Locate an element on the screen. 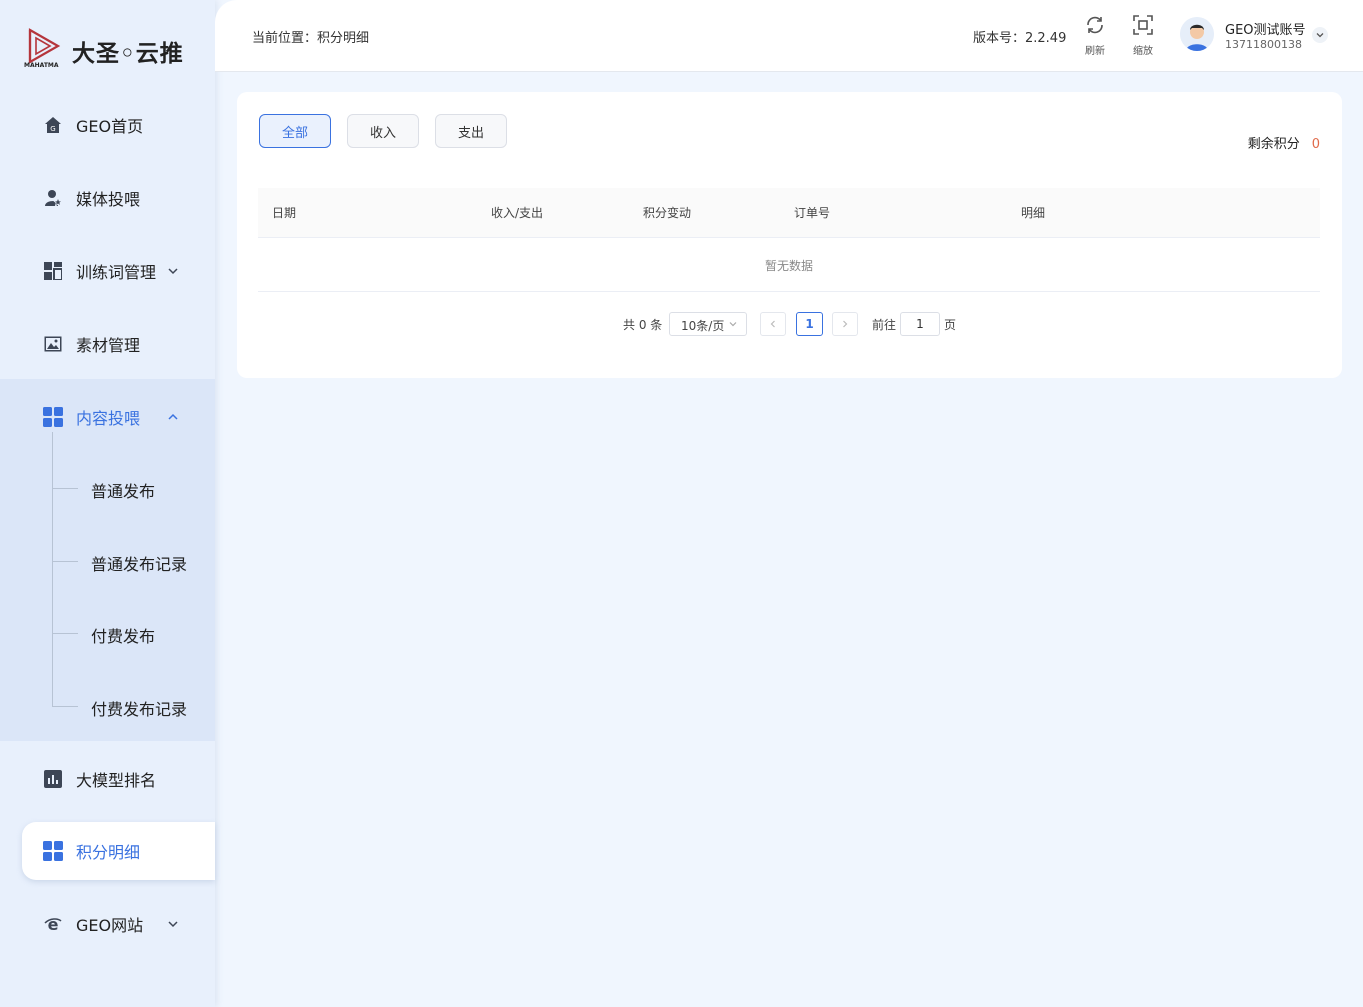 The height and width of the screenshot is (1007, 1363). page-suffix: 页 is located at coordinates (950, 325).